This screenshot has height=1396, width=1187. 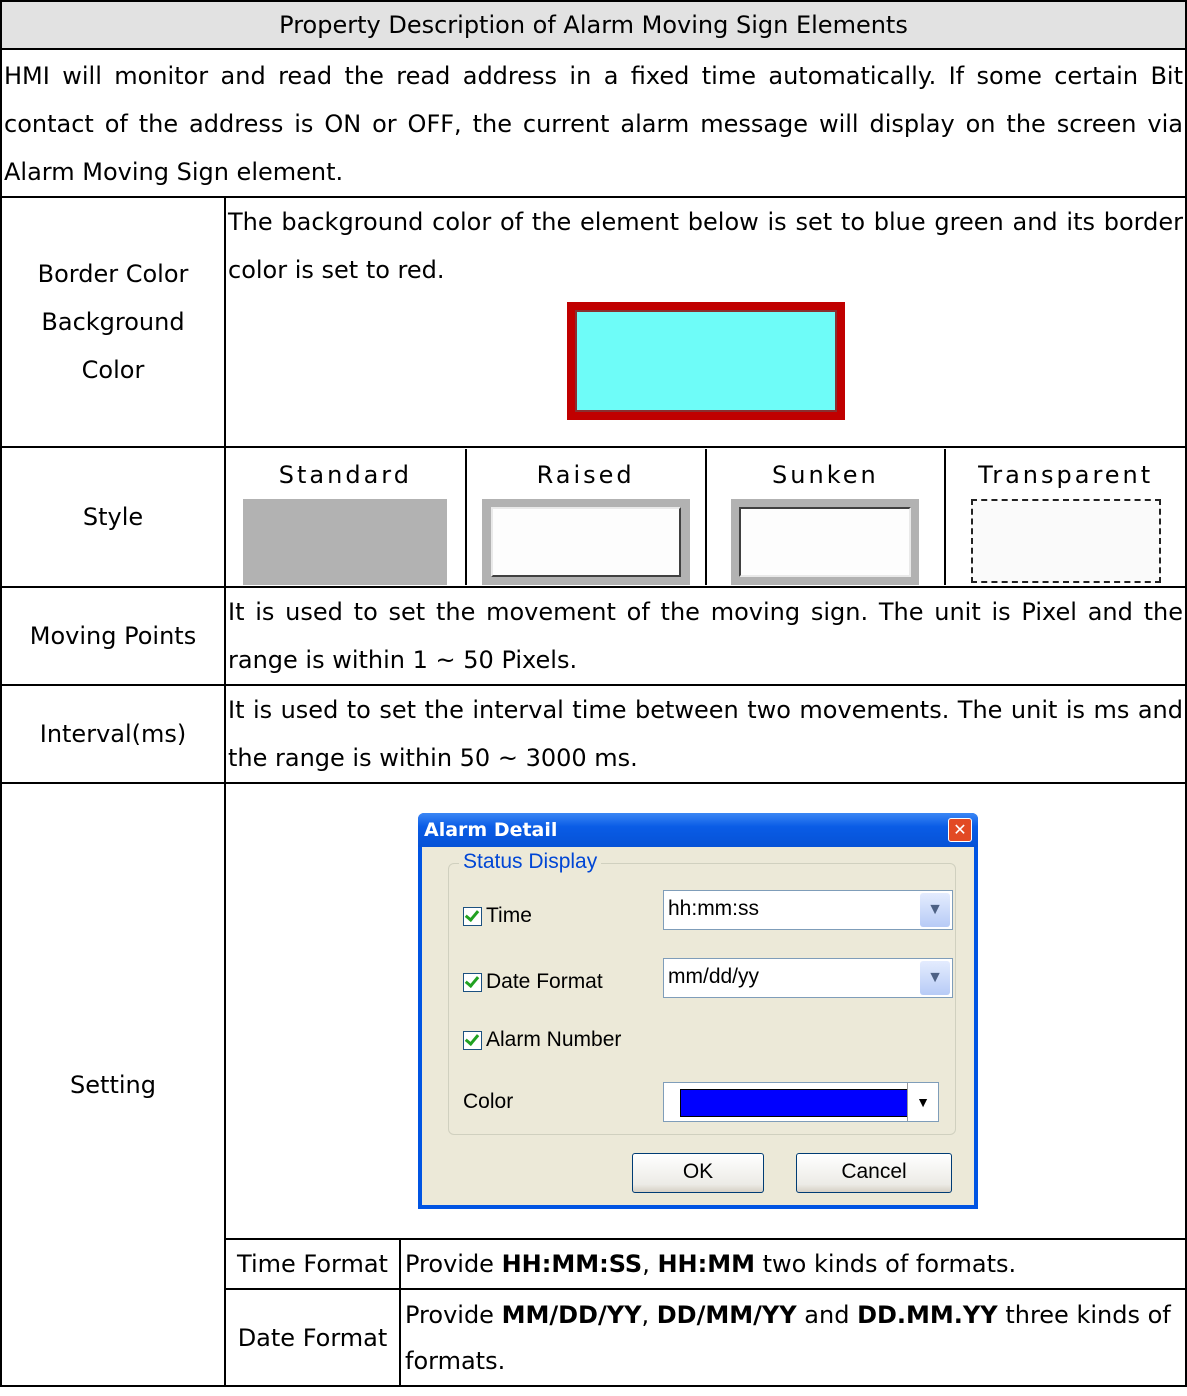 I want to click on style-standard: Standard, so click(x=346, y=517).